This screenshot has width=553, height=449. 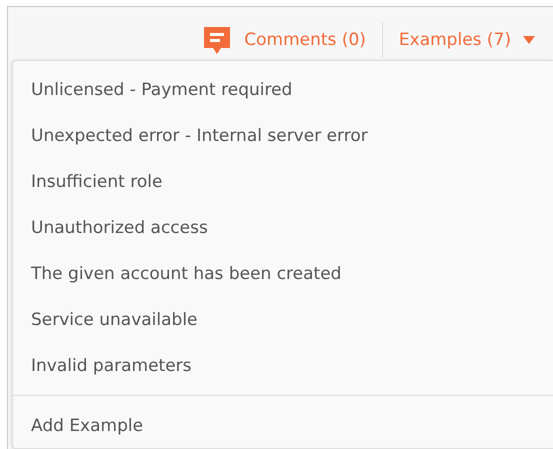 I want to click on add-example-item: Add Example, so click(x=283, y=425).